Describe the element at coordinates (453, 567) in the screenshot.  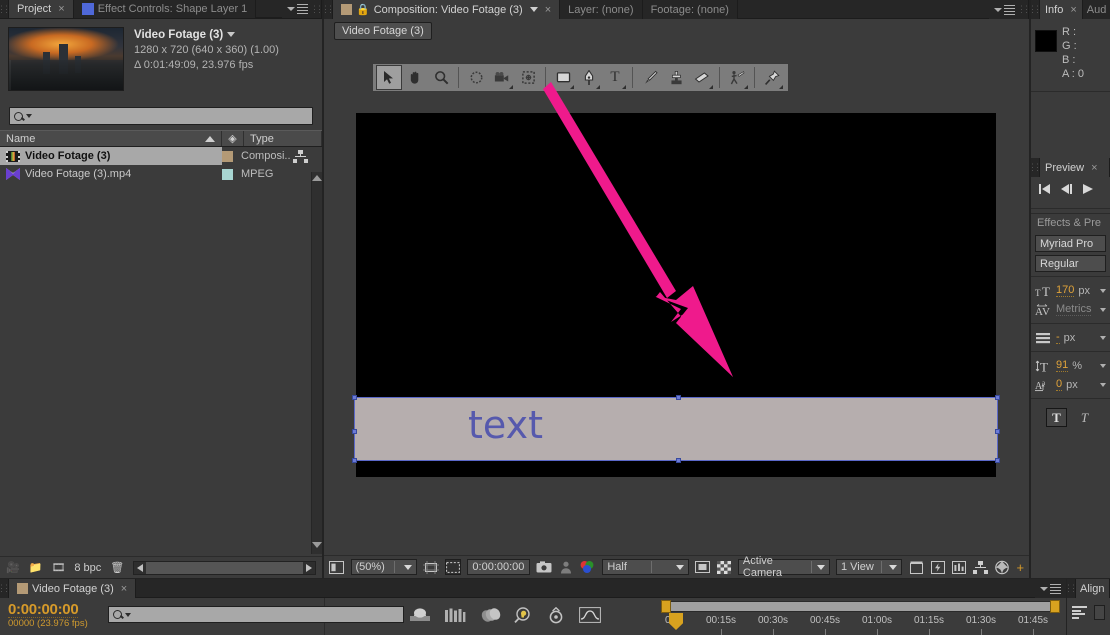
I see `toggle-mask-visibility-icon` at that location.